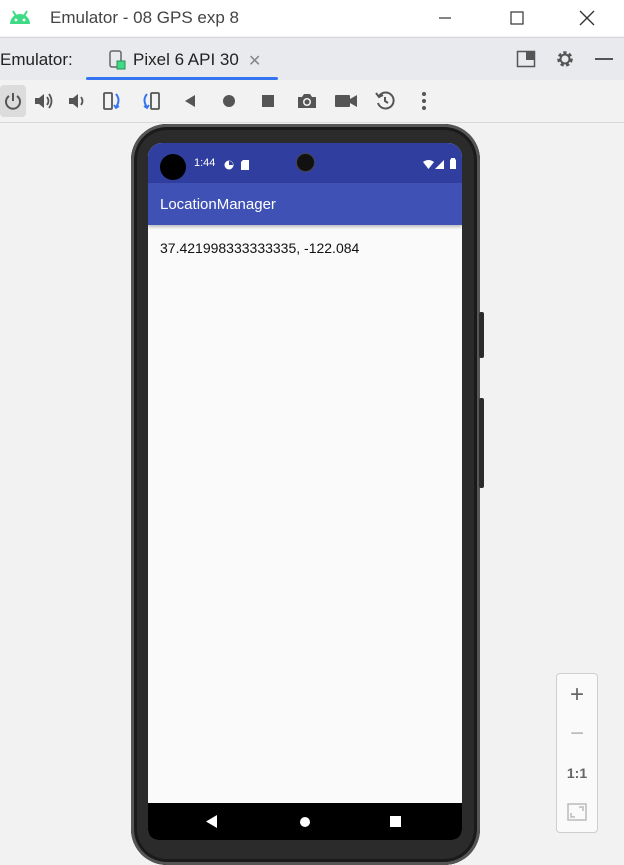  I want to click on device-power-button, so click(481, 335).